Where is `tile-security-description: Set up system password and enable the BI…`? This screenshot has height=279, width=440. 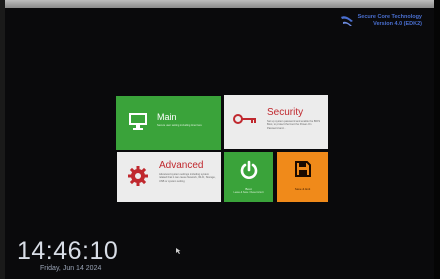 tile-security-description: Set up system password and enable the BI… is located at coordinates (294, 125).